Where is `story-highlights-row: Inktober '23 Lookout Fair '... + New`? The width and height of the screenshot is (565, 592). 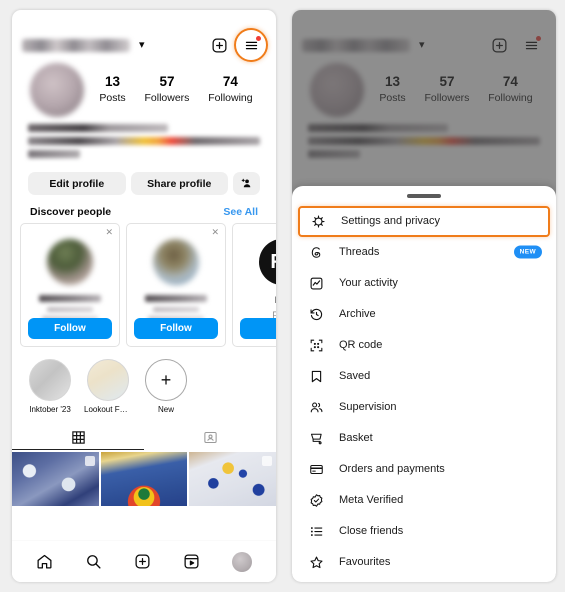
story-highlights-row: Inktober '23 Lookout Fair '... + New is located at coordinates (144, 380).